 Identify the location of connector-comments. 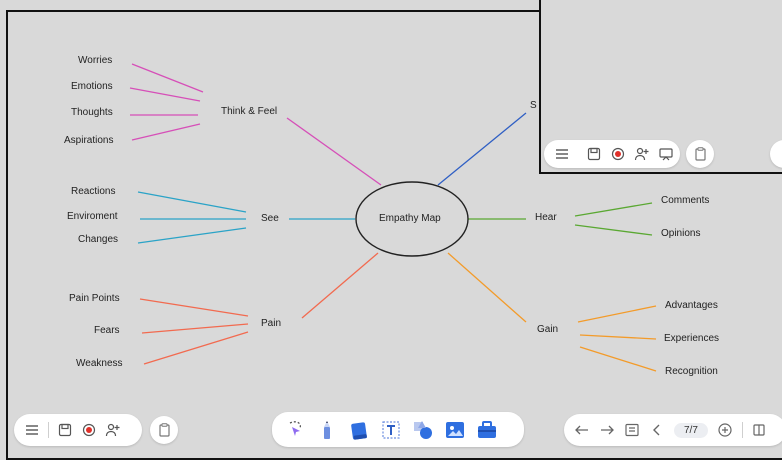
(613, 209).